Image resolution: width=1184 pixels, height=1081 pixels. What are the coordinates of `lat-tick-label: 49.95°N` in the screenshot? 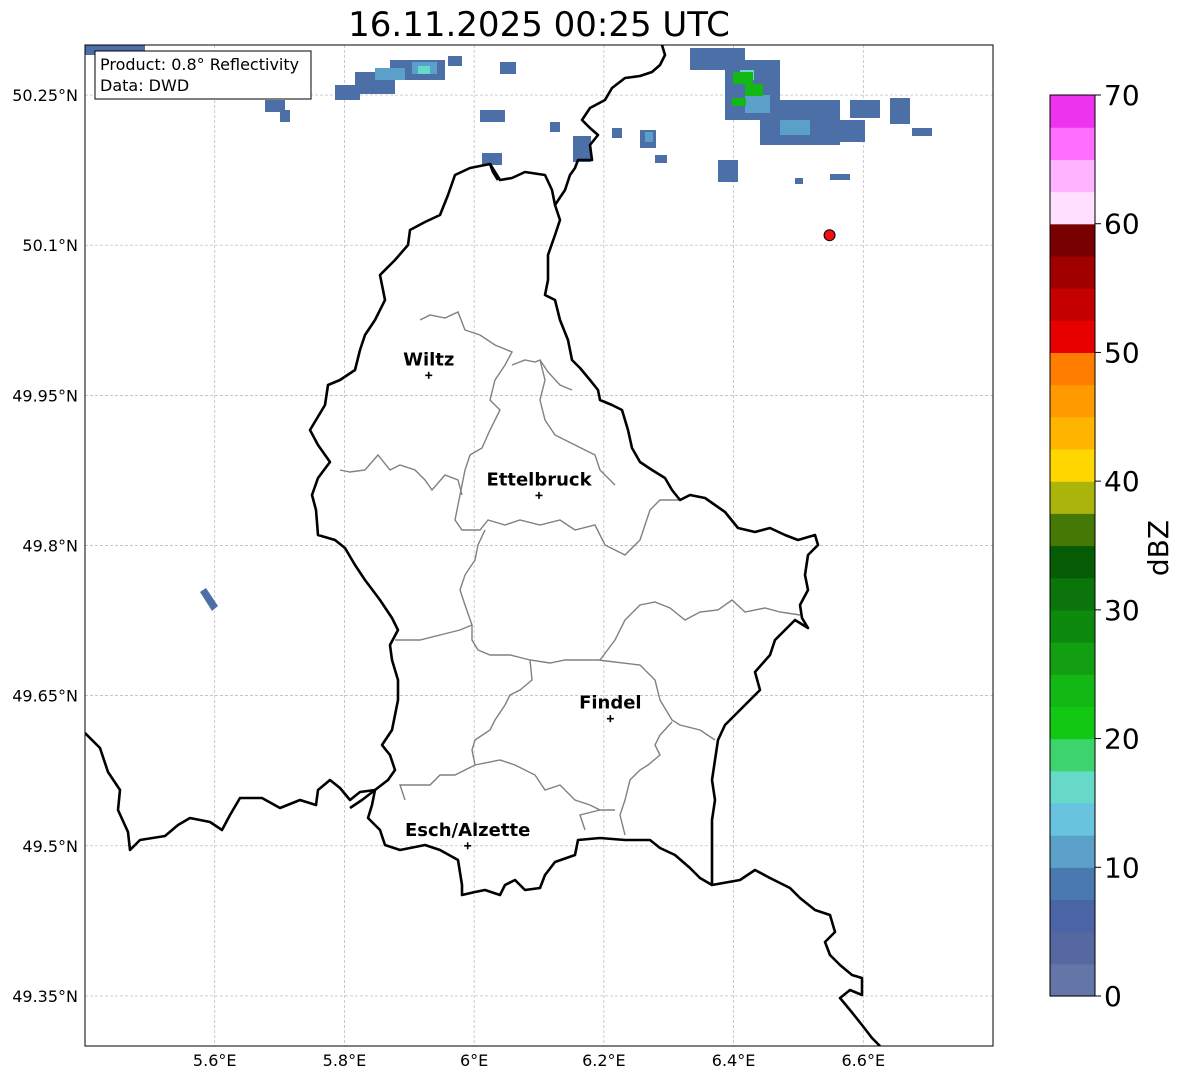 It's located at (45, 395).